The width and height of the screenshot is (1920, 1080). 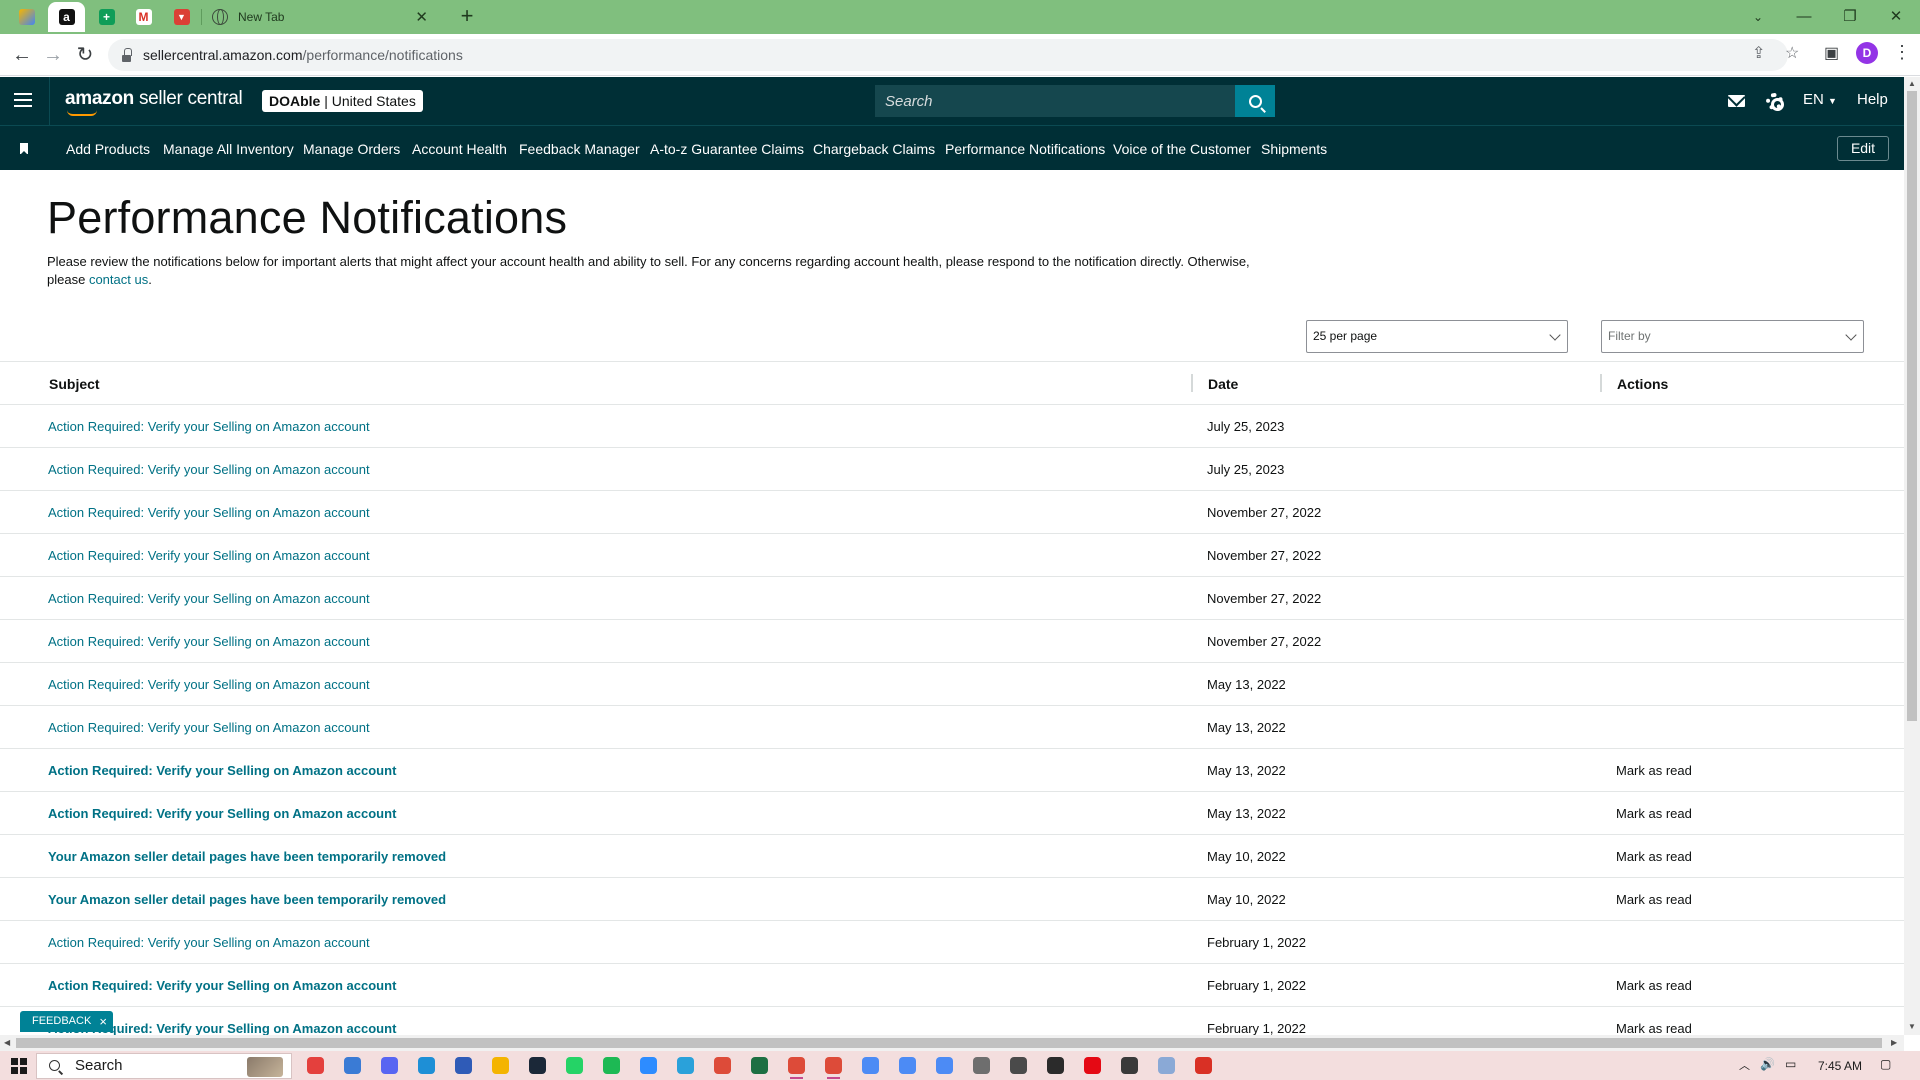 I want to click on scroll-right-arrow-icon: ▶, so click(x=1894, y=1042).